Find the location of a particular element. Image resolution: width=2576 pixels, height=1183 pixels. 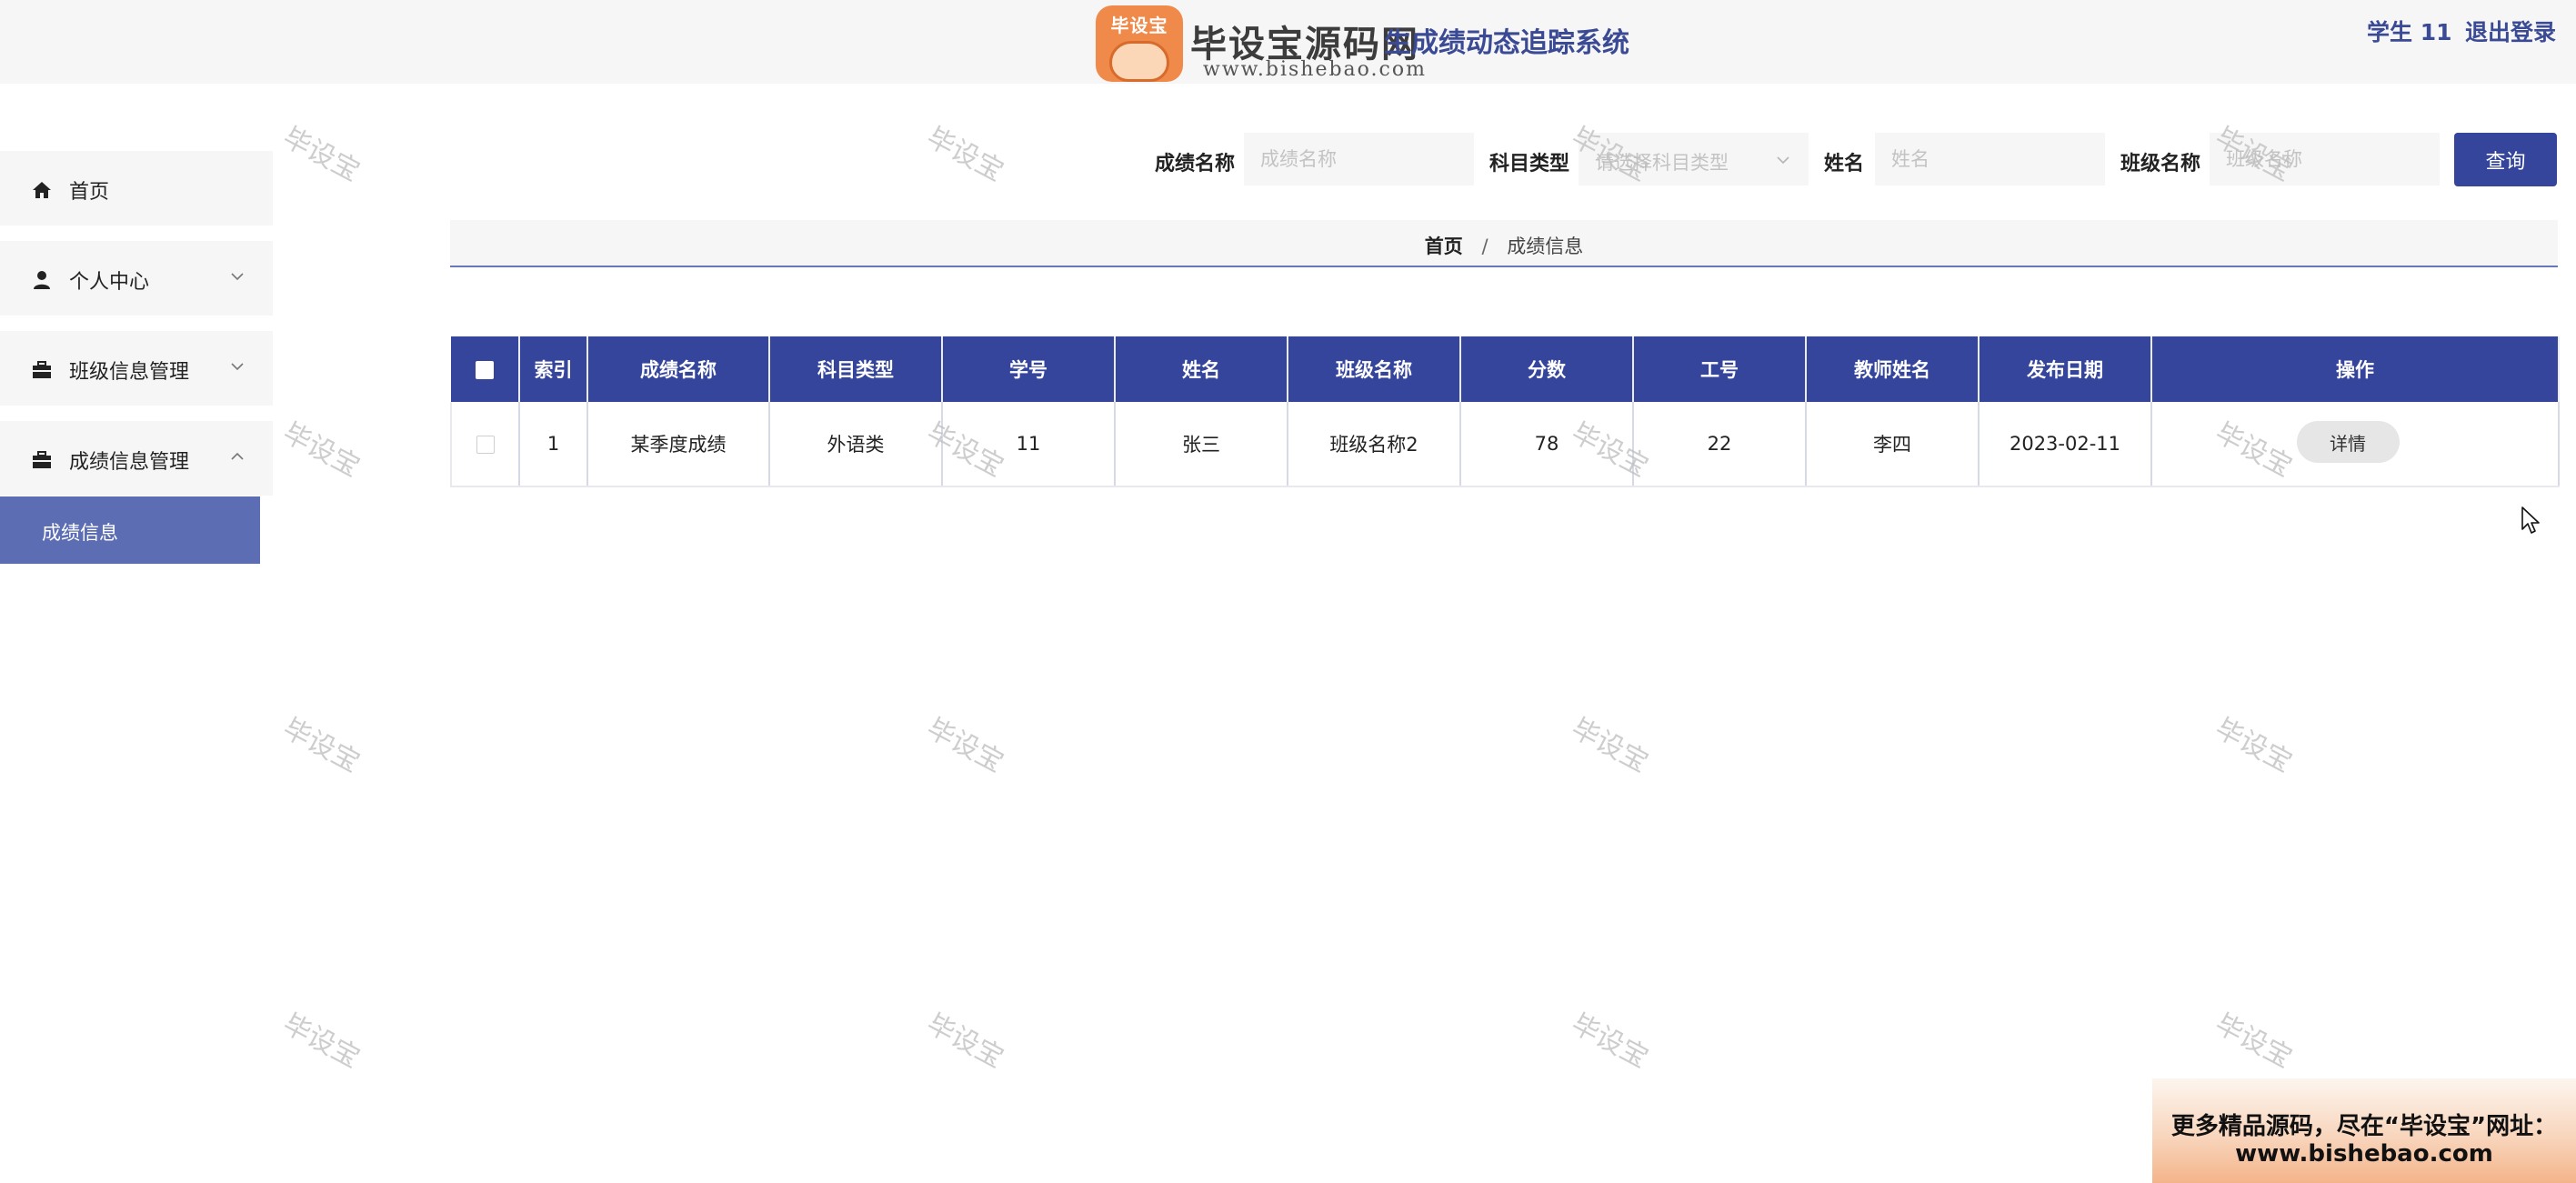

logo-mascot-icon is located at coordinates (1139, 61).